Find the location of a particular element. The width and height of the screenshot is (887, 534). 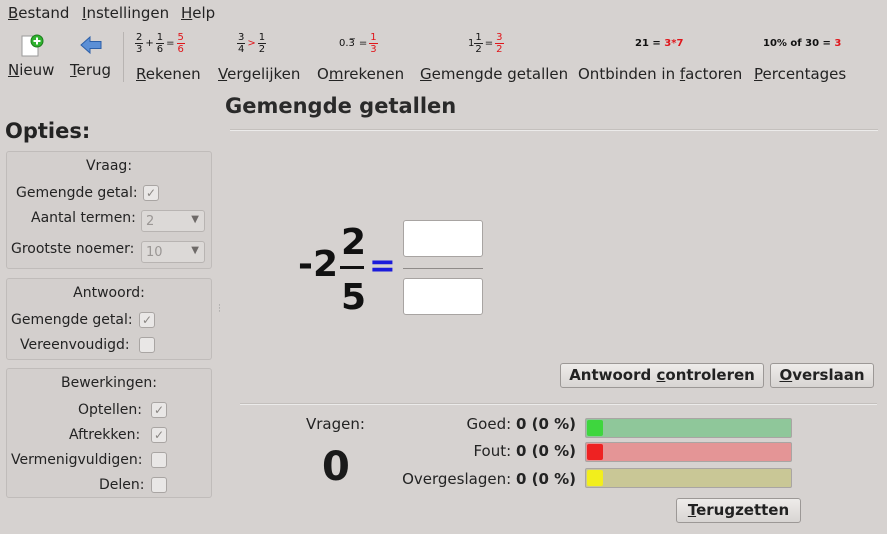

toolbar-separator is located at coordinates (123, 57).